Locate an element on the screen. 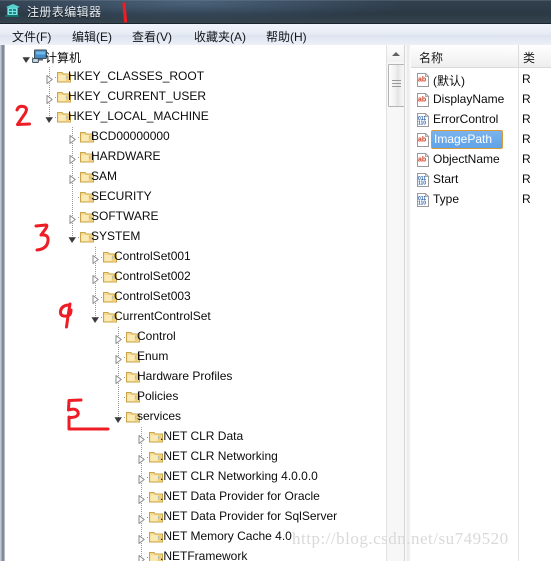 This screenshot has width=551, height=561. value-row-start: 011 110 Start R is located at coordinates (481, 180).